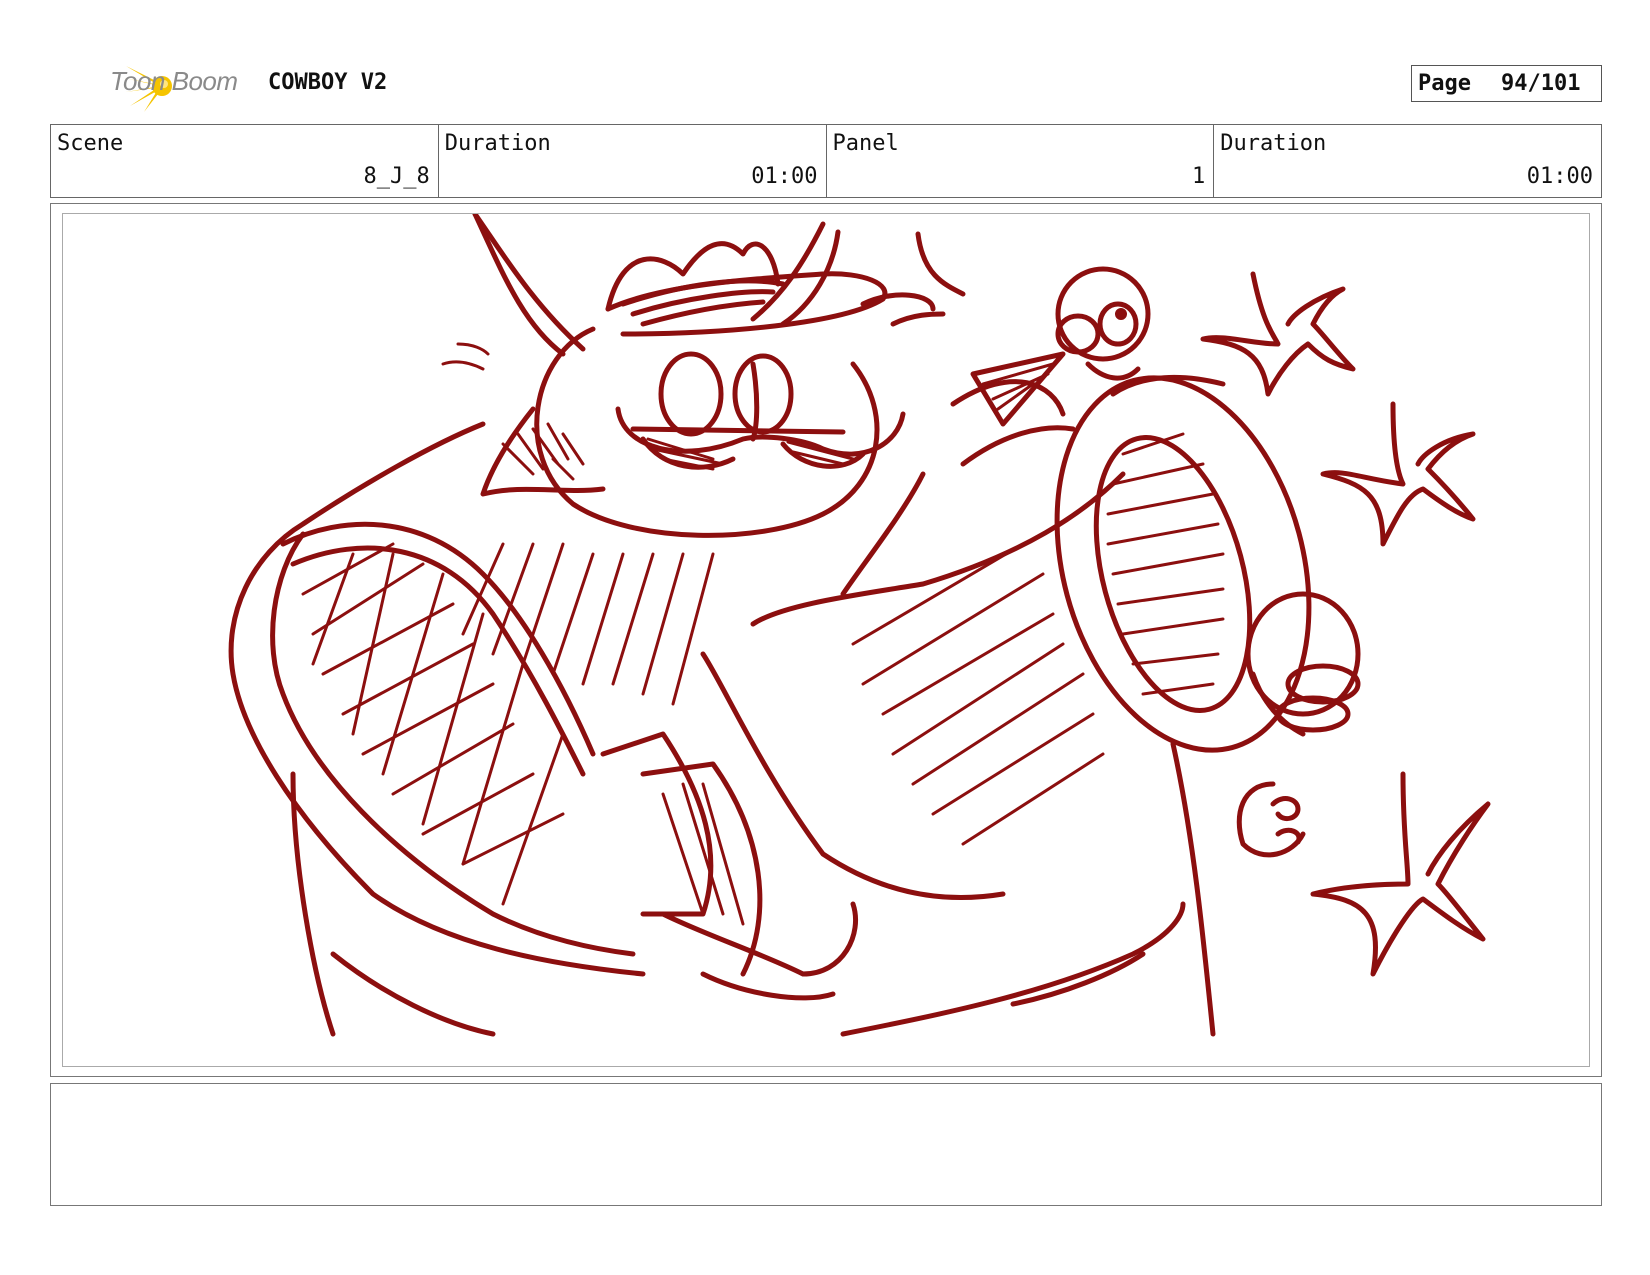 This screenshot has height=1275, width=1650. What do you see at coordinates (1444, 83) in the screenshot?
I see `page-label: Page` at bounding box center [1444, 83].